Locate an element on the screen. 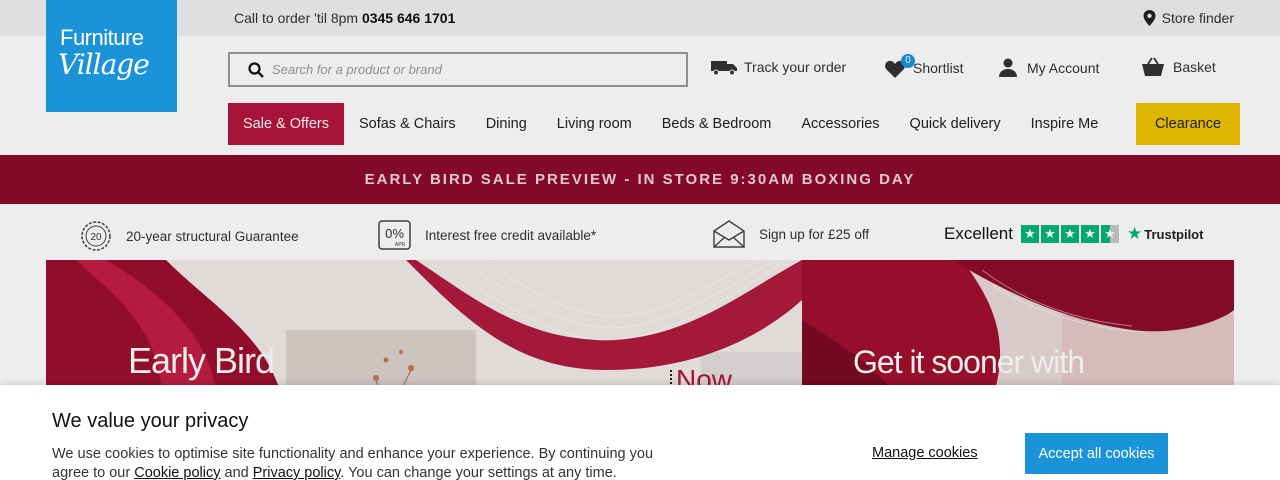 Image resolution: width=1280 pixels, height=480 pixels. accept-all-cookies-button: Accept all cookies is located at coordinates (1096, 453).